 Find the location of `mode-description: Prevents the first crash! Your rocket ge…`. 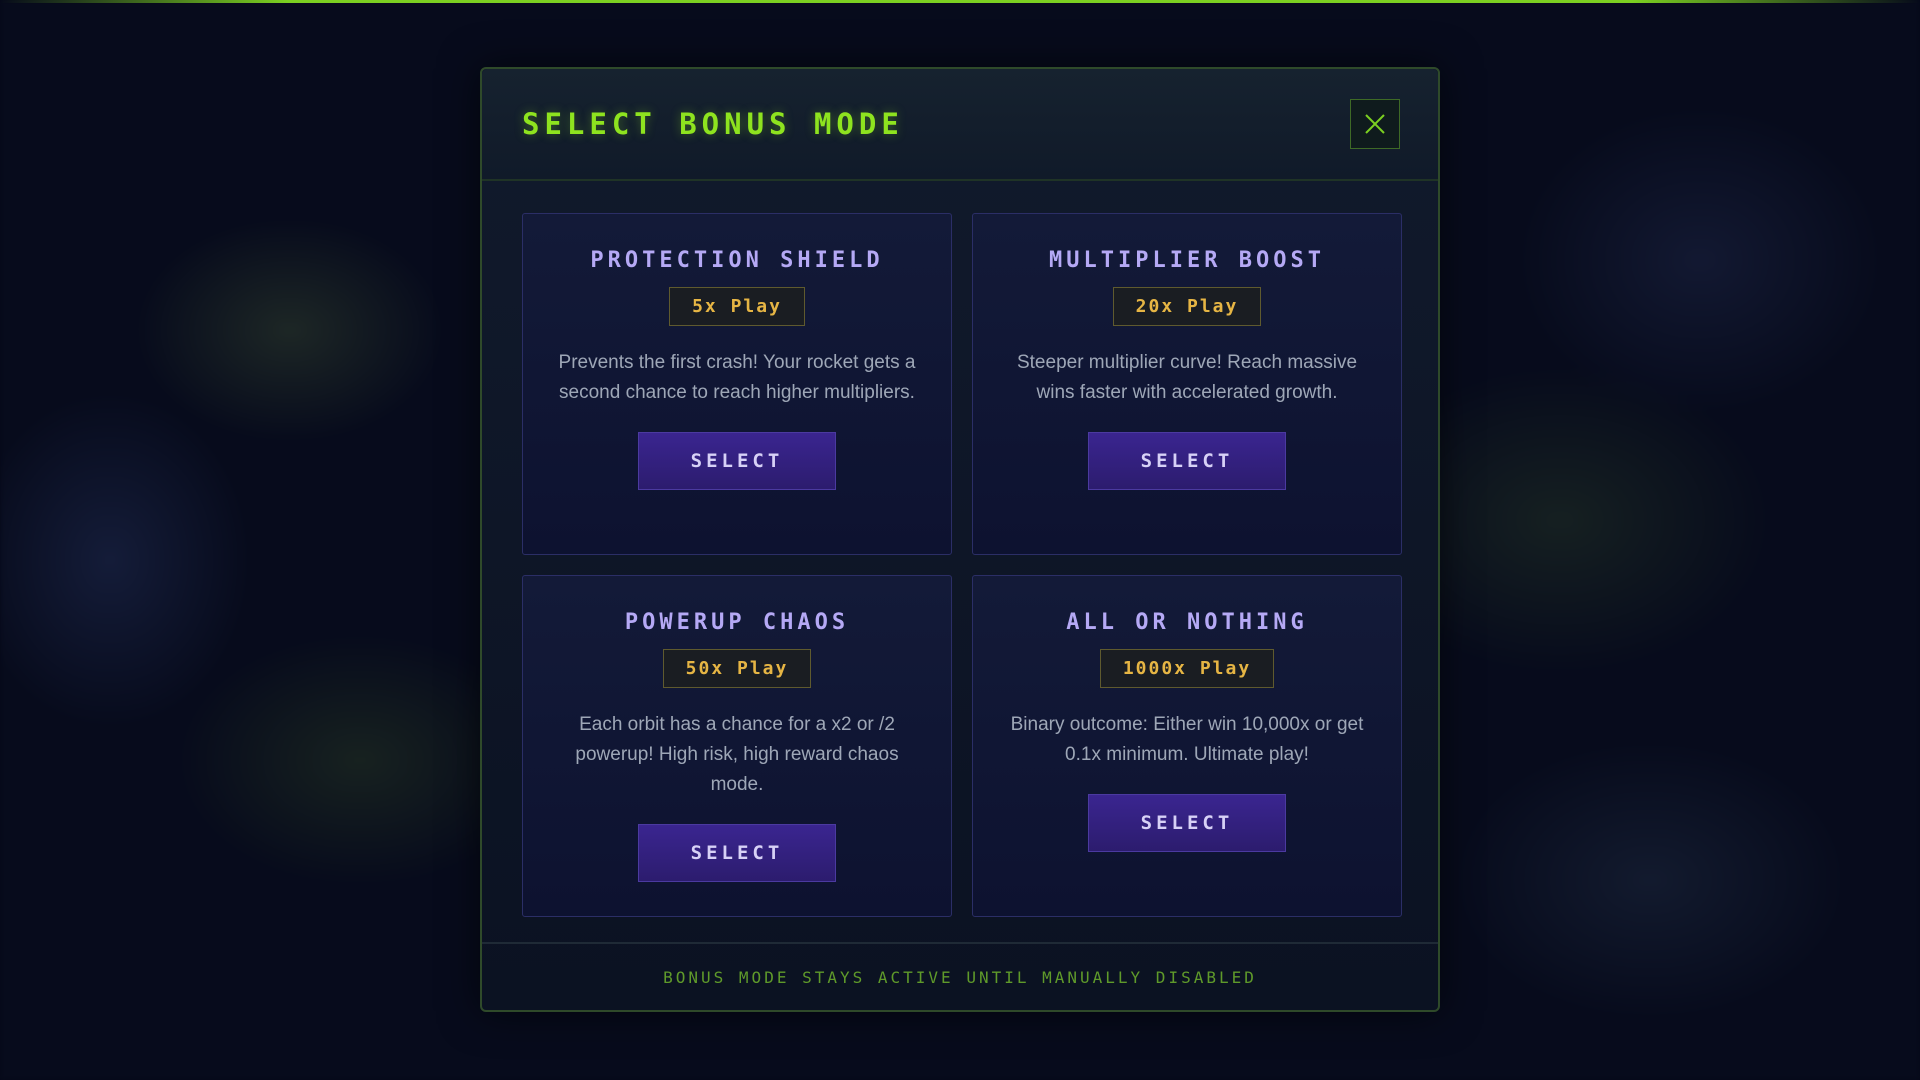

mode-description: Prevents the first crash! Your rocket ge… is located at coordinates (737, 377).